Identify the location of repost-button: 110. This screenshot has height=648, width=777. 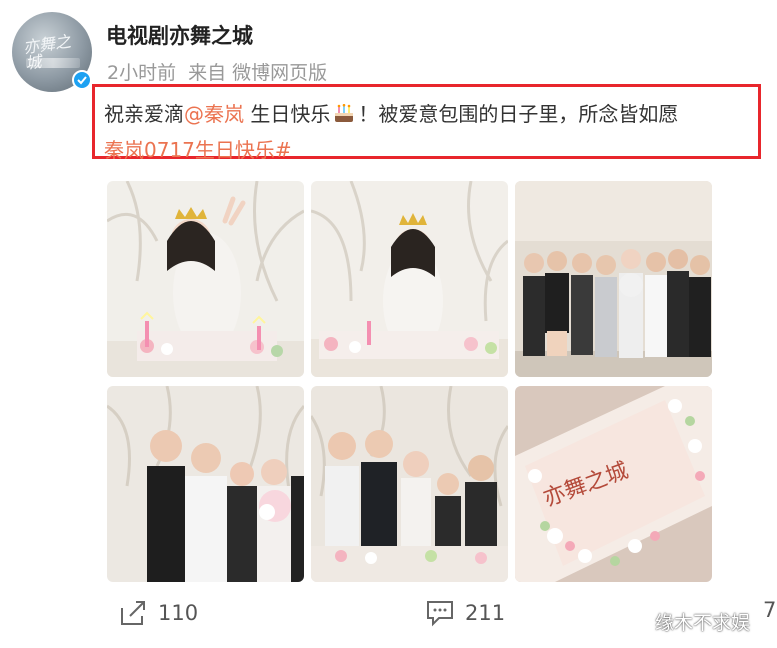
(158, 613).